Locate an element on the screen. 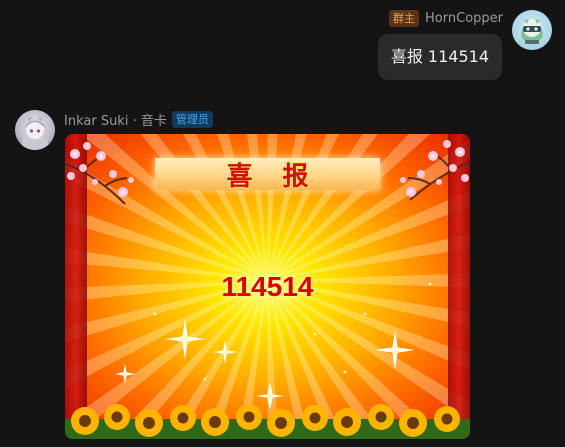  incoming-message-header: Inkar Suki · 音卡 管理员 is located at coordinates (138, 119).